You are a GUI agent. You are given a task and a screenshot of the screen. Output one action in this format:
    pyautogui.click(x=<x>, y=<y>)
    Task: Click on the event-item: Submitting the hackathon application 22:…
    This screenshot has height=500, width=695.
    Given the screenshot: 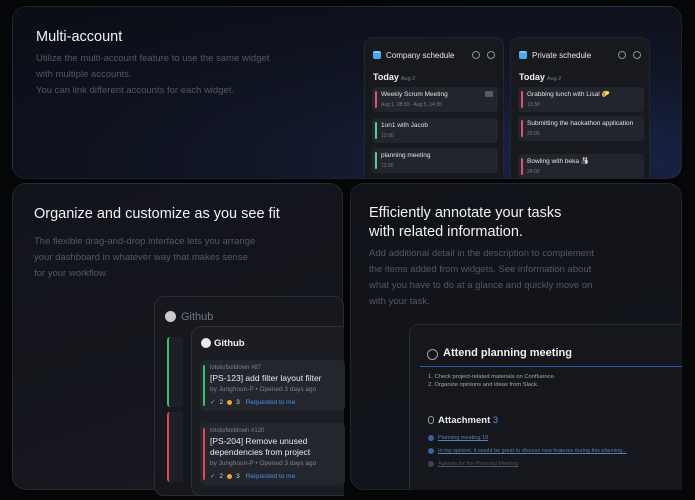 What is the action you would take?
    pyautogui.click(x=581, y=128)
    